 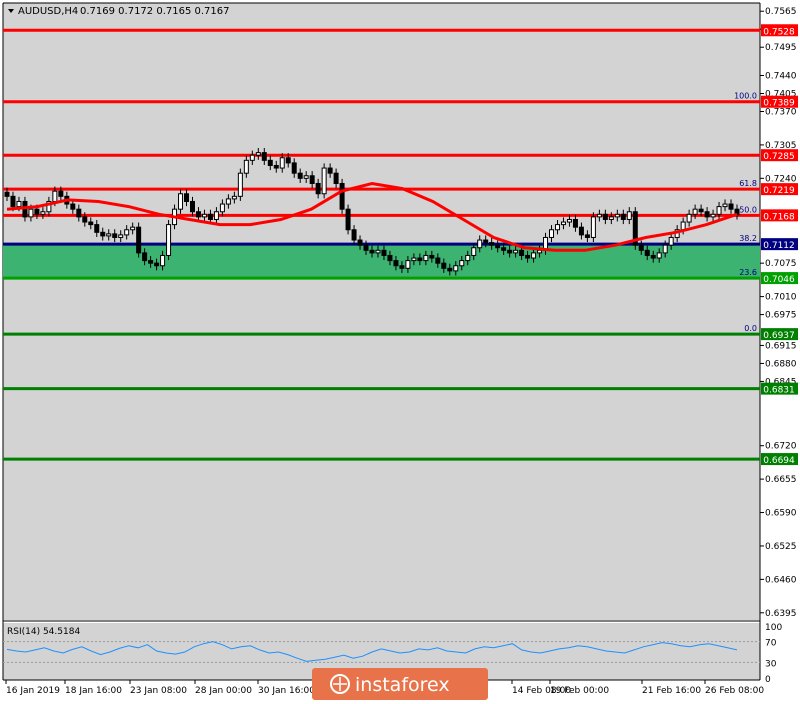 I want to click on price-tag-label: 0.7285, so click(x=779, y=157).